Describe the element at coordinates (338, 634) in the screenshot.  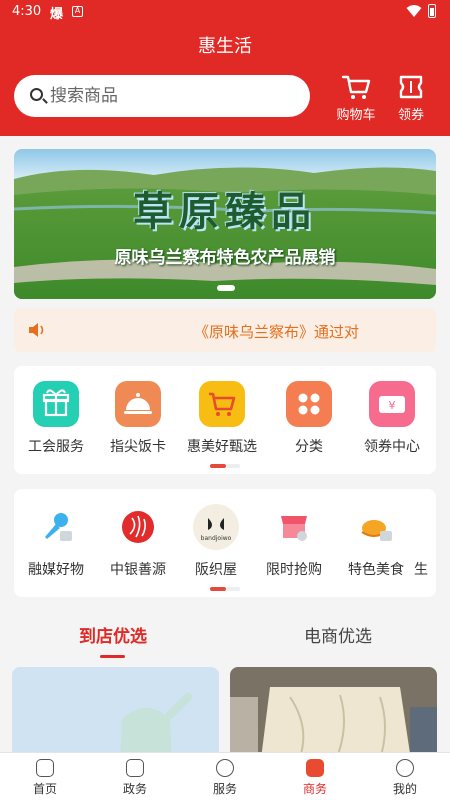
I see `tab-ecommerce: 电商优选` at that location.